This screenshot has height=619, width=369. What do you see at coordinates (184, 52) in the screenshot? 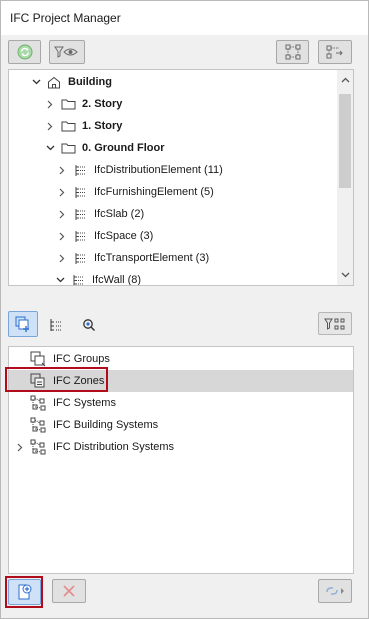
I see `top-toolbar` at bounding box center [184, 52].